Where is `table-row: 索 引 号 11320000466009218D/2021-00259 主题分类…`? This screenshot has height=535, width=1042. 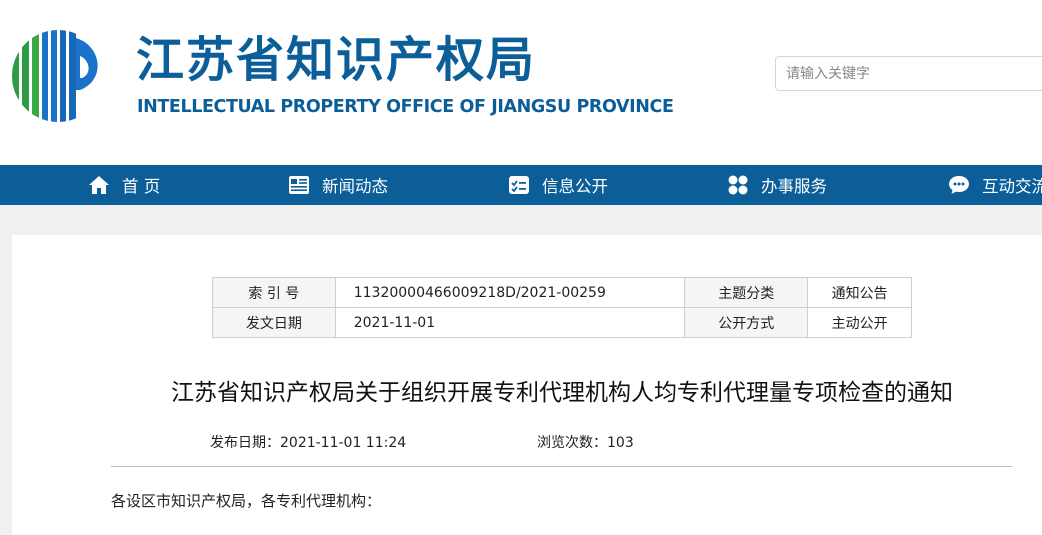 table-row: 索 引 号 11320000466009218D/2021-00259 主题分类… is located at coordinates (562, 292).